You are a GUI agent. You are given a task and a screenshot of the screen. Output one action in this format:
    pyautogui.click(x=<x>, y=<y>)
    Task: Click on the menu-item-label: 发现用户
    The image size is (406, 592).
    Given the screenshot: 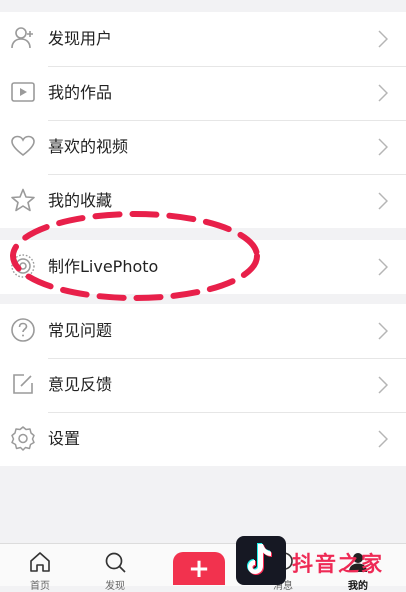 What is the action you would take?
    pyautogui.click(x=80, y=38)
    